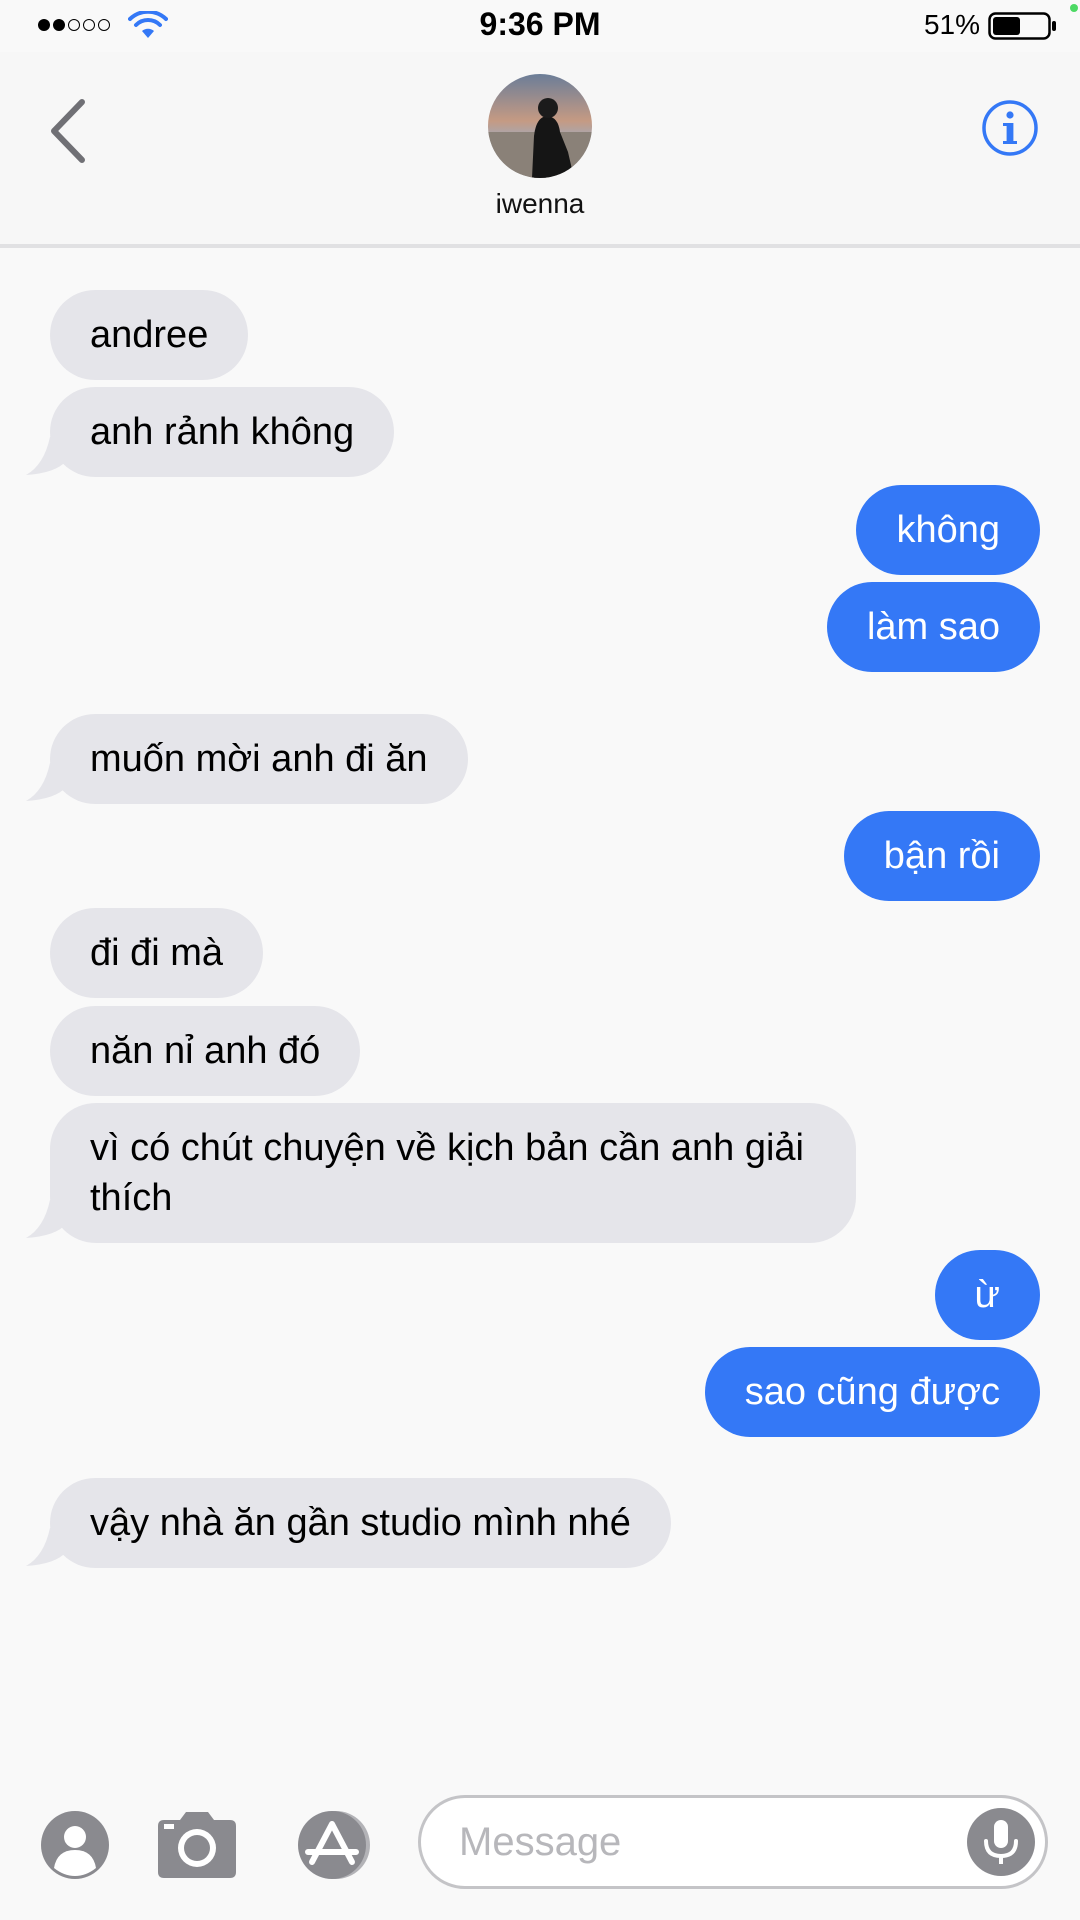  What do you see at coordinates (68, 131) in the screenshot?
I see `back-button` at bounding box center [68, 131].